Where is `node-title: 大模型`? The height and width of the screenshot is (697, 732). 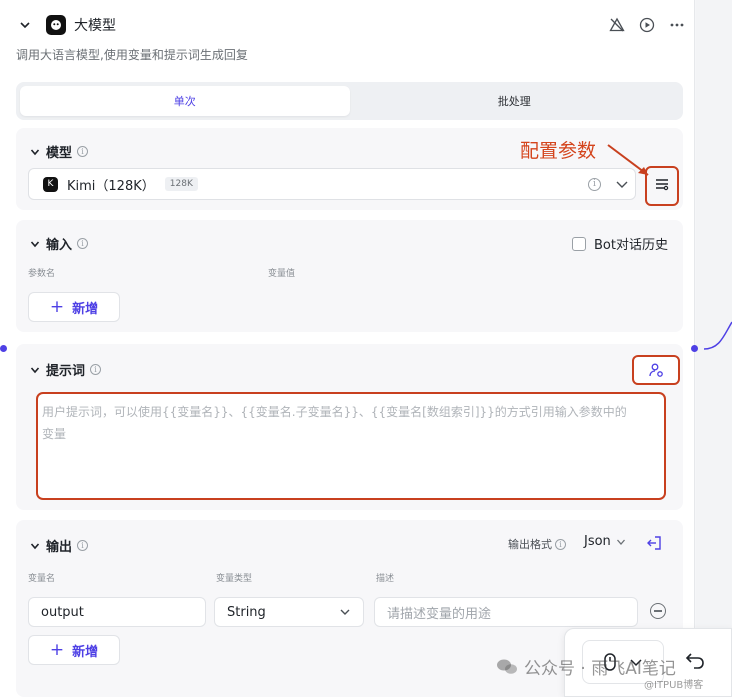
node-title: 大模型 is located at coordinates (95, 26).